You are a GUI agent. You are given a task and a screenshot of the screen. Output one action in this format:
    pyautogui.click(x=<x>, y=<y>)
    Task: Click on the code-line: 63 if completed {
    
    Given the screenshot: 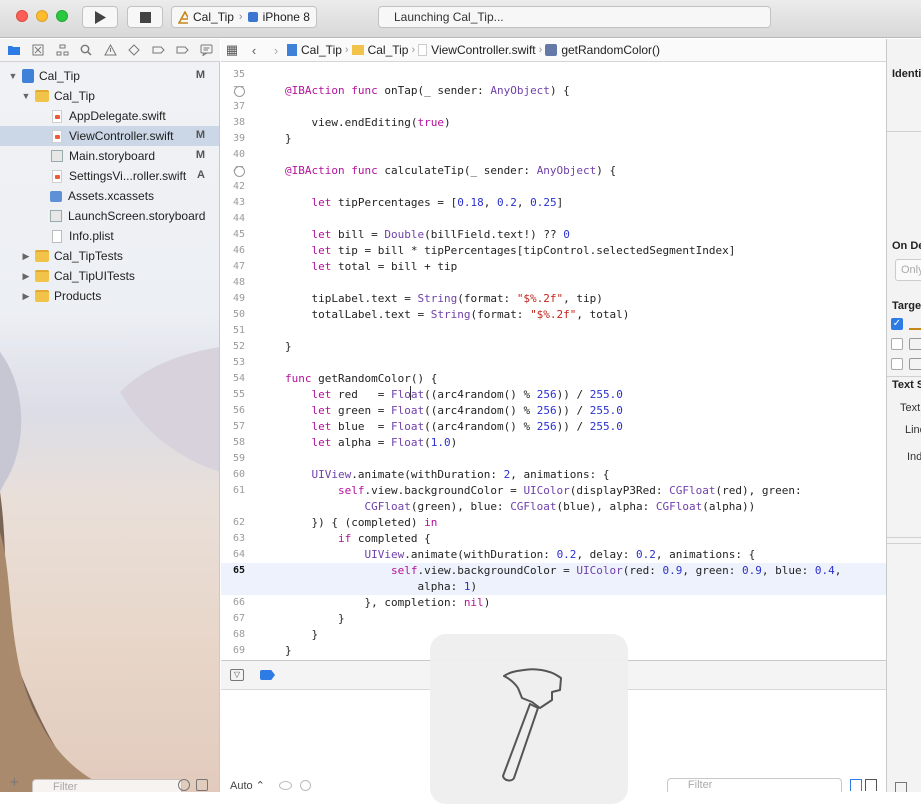 What is the action you would take?
    pyautogui.click(x=553, y=539)
    